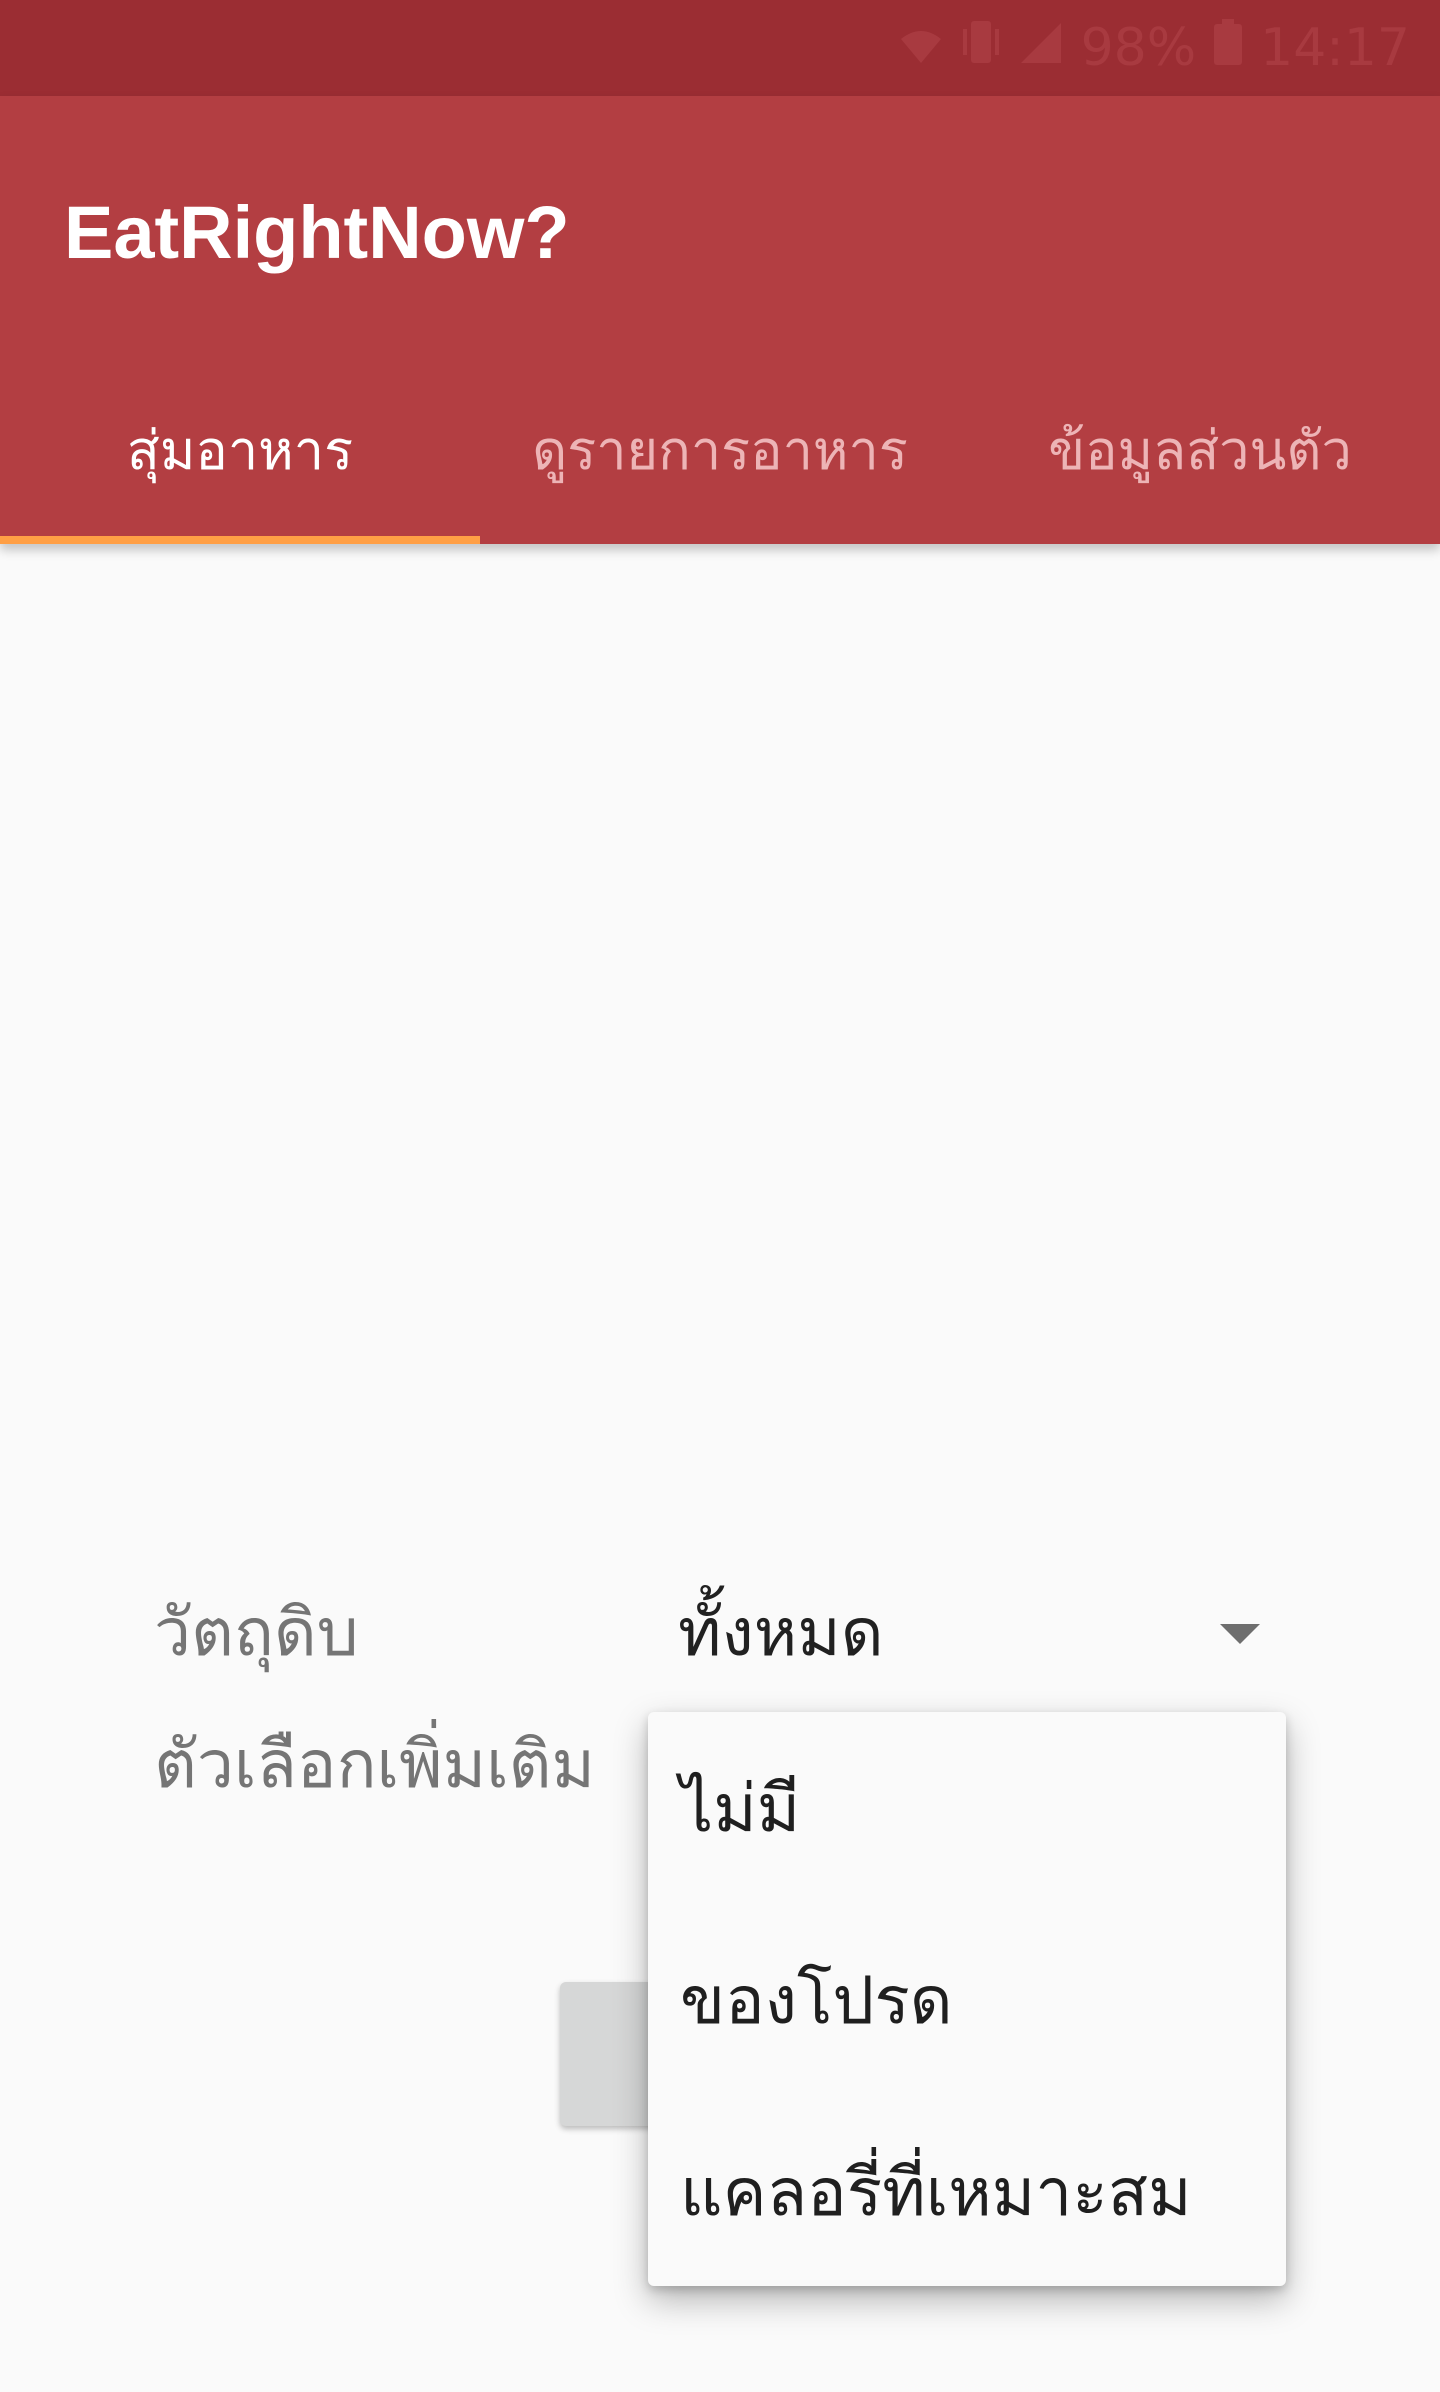 Image resolution: width=1440 pixels, height=2392 pixels. What do you see at coordinates (981, 48) in the screenshot?
I see `vibrate-icon` at bounding box center [981, 48].